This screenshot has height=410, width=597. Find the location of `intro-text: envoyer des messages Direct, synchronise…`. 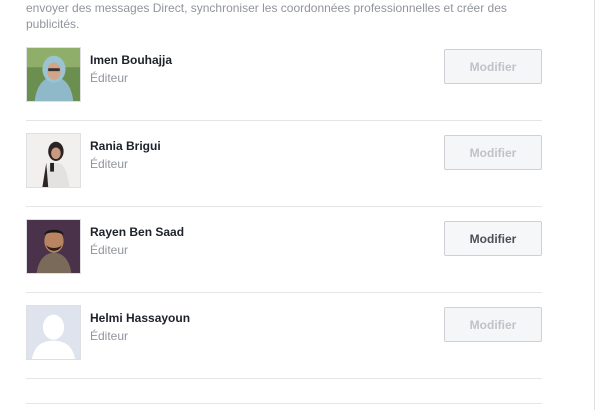

intro-text: envoyer des messages Direct, synchronise… is located at coordinates (266, 16).